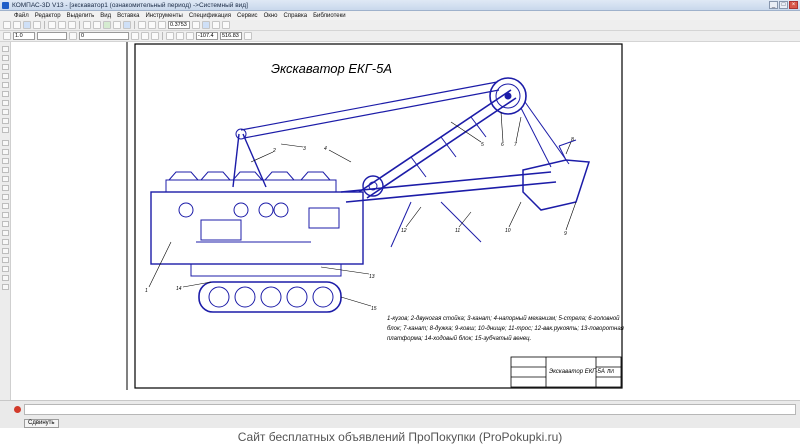  I want to click on insert-tool-icon, so click(5, 130).